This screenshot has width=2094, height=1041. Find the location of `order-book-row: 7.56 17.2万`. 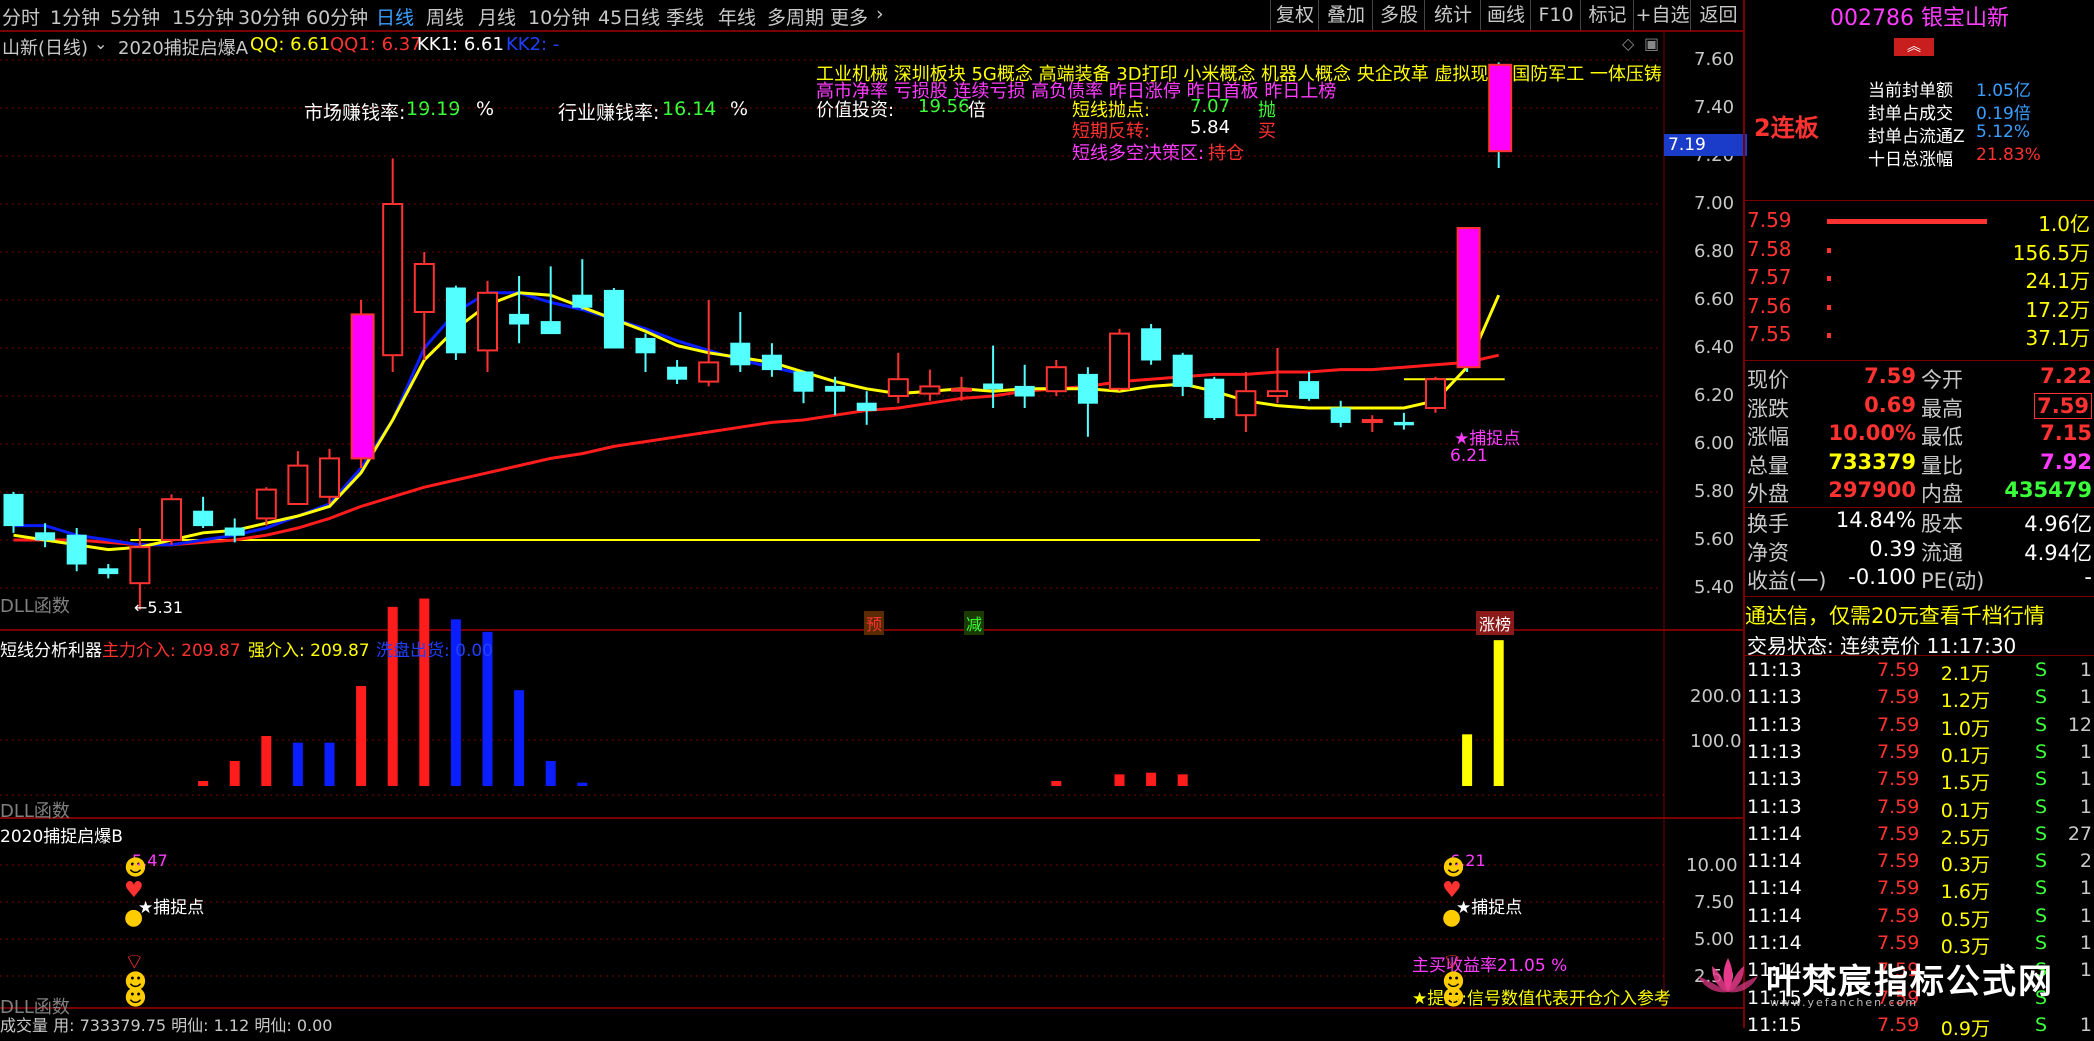

order-book-row: 7.56 17.2万 is located at coordinates (1919, 308).